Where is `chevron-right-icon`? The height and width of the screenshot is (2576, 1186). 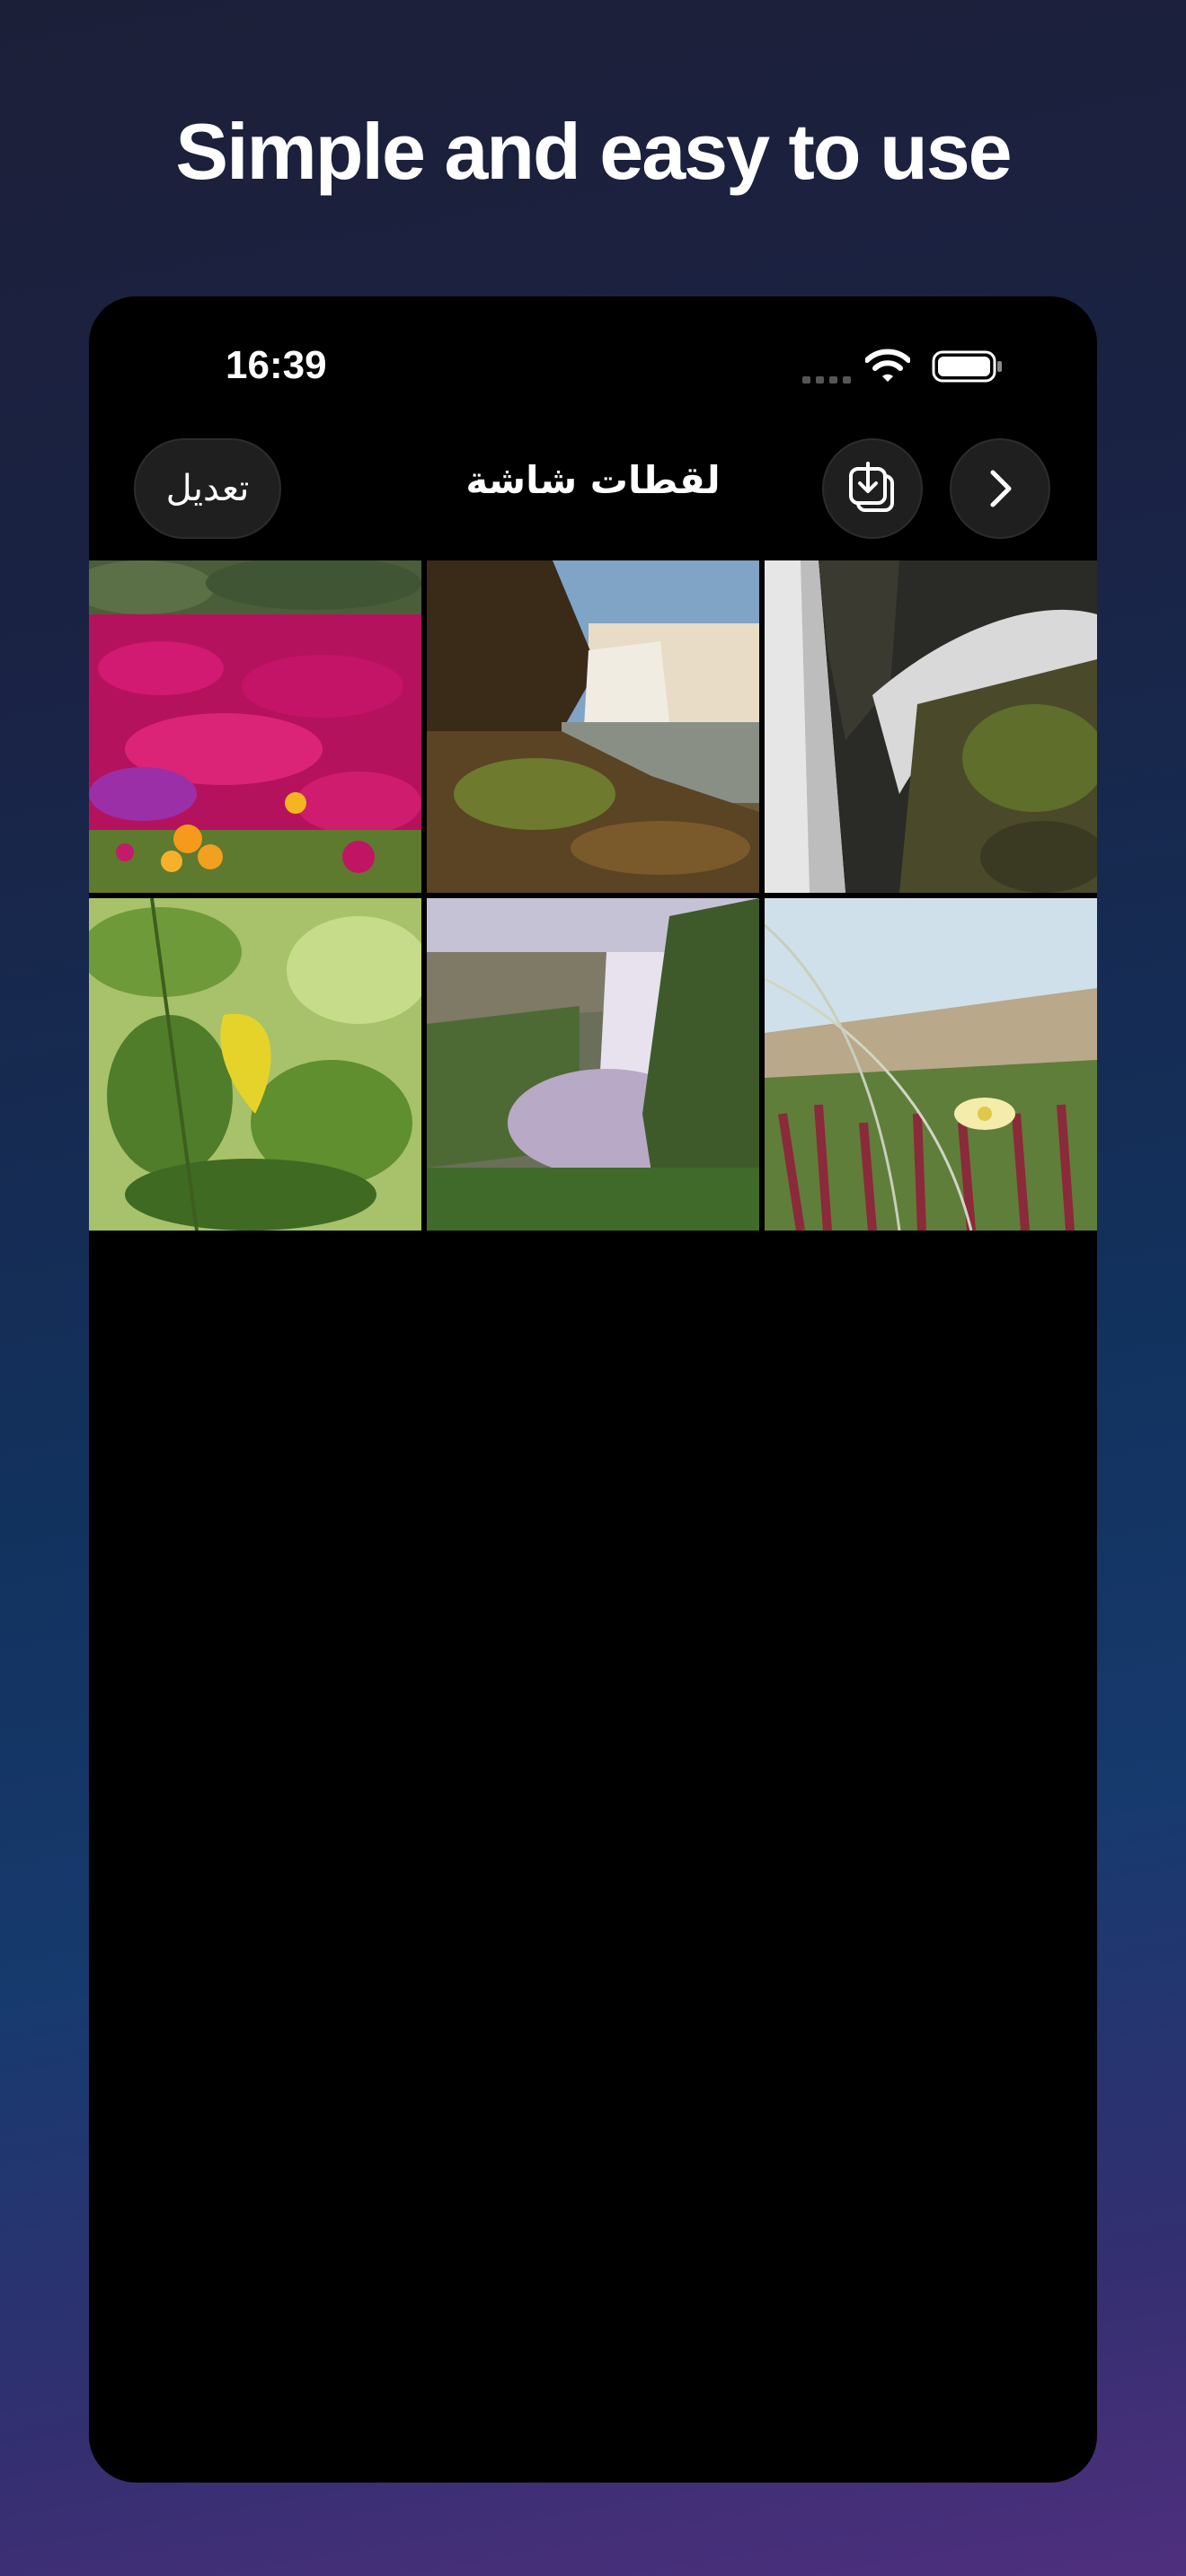 chevron-right-icon is located at coordinates (1001, 488).